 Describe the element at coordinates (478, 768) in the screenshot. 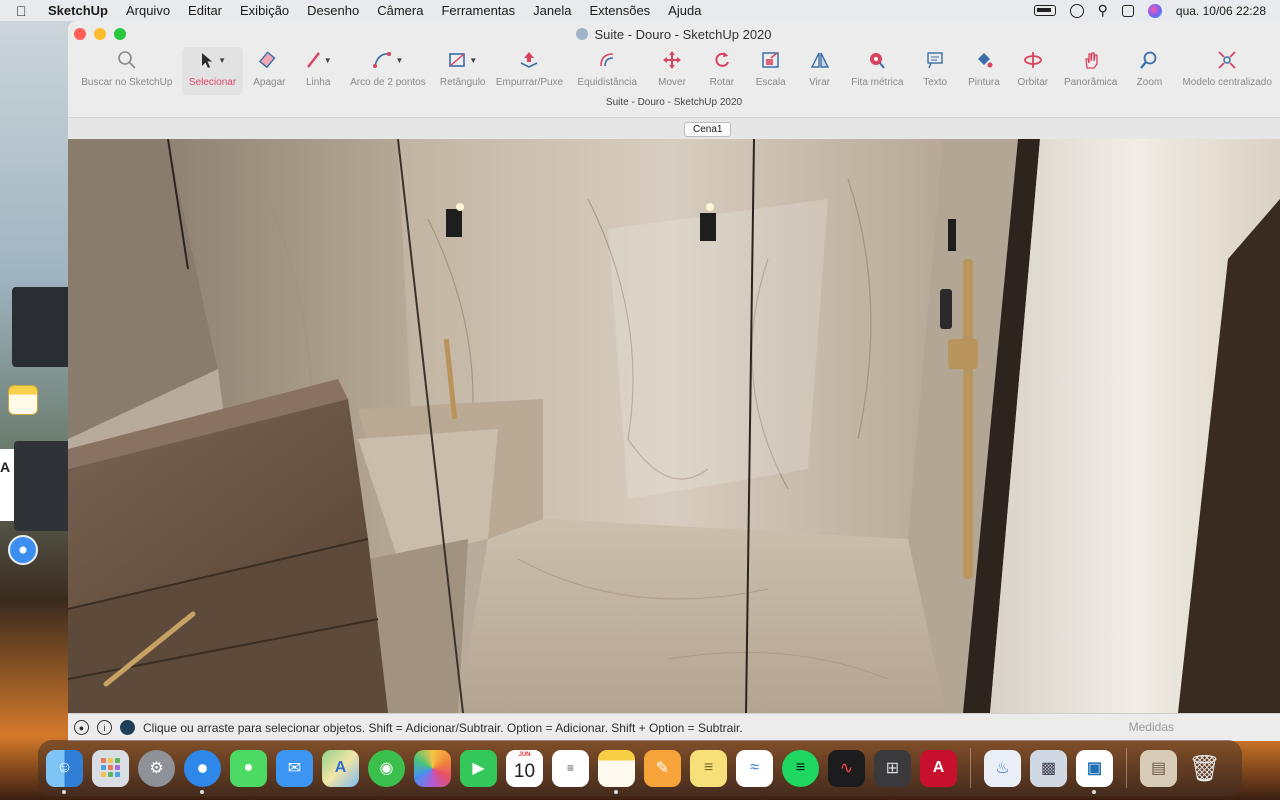

I see `facetime-icon: ▶` at that location.